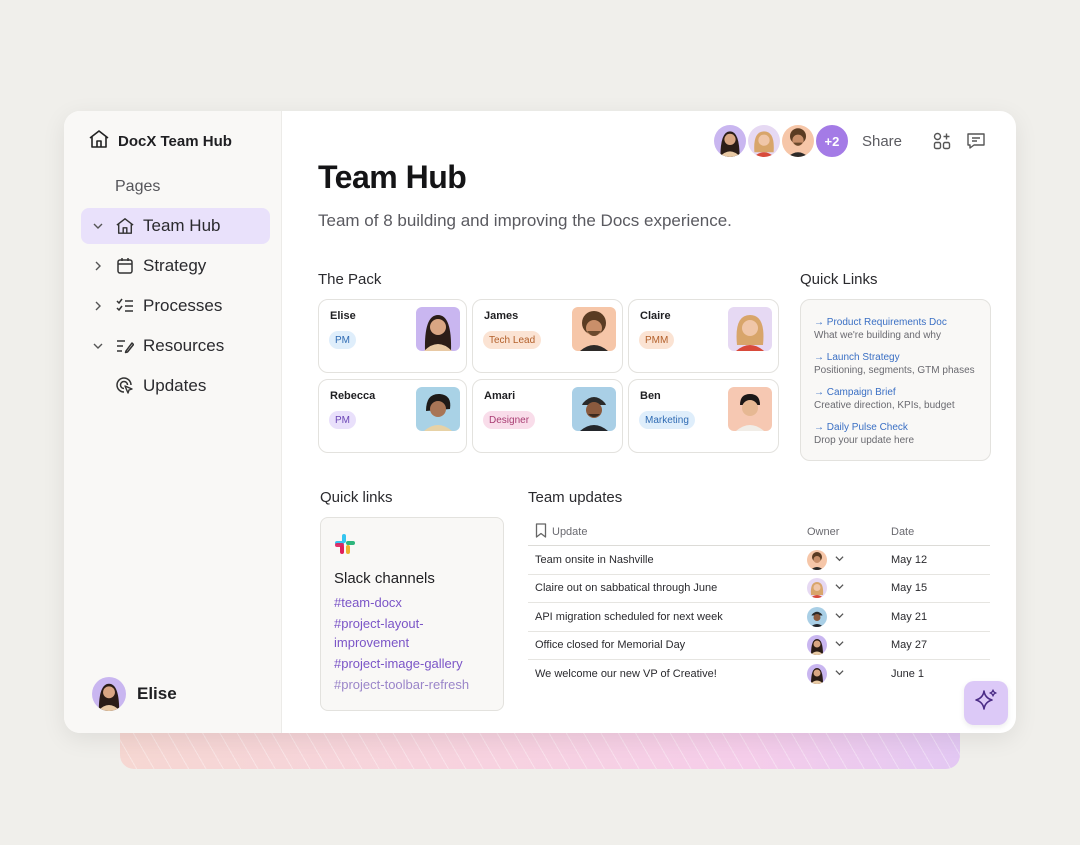  What do you see at coordinates (418, 684) in the screenshot?
I see `slack-channel-link: #project-toolbar-refresh` at bounding box center [418, 684].